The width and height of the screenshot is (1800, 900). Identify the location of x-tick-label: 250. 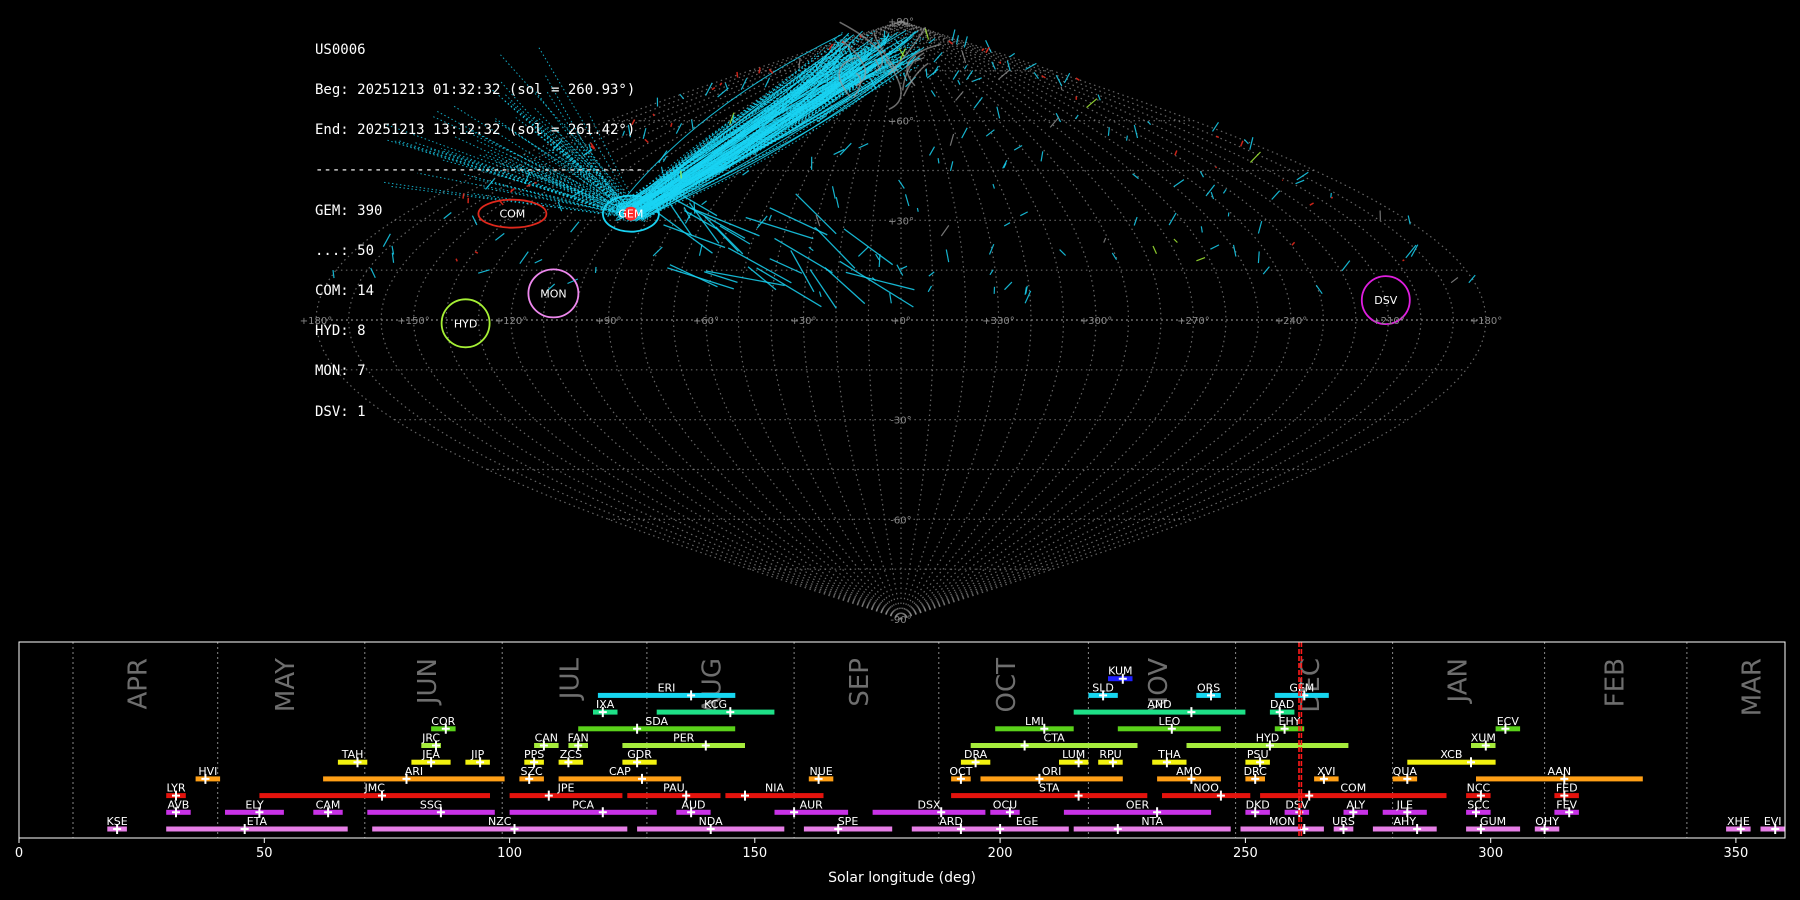
(1245, 853).